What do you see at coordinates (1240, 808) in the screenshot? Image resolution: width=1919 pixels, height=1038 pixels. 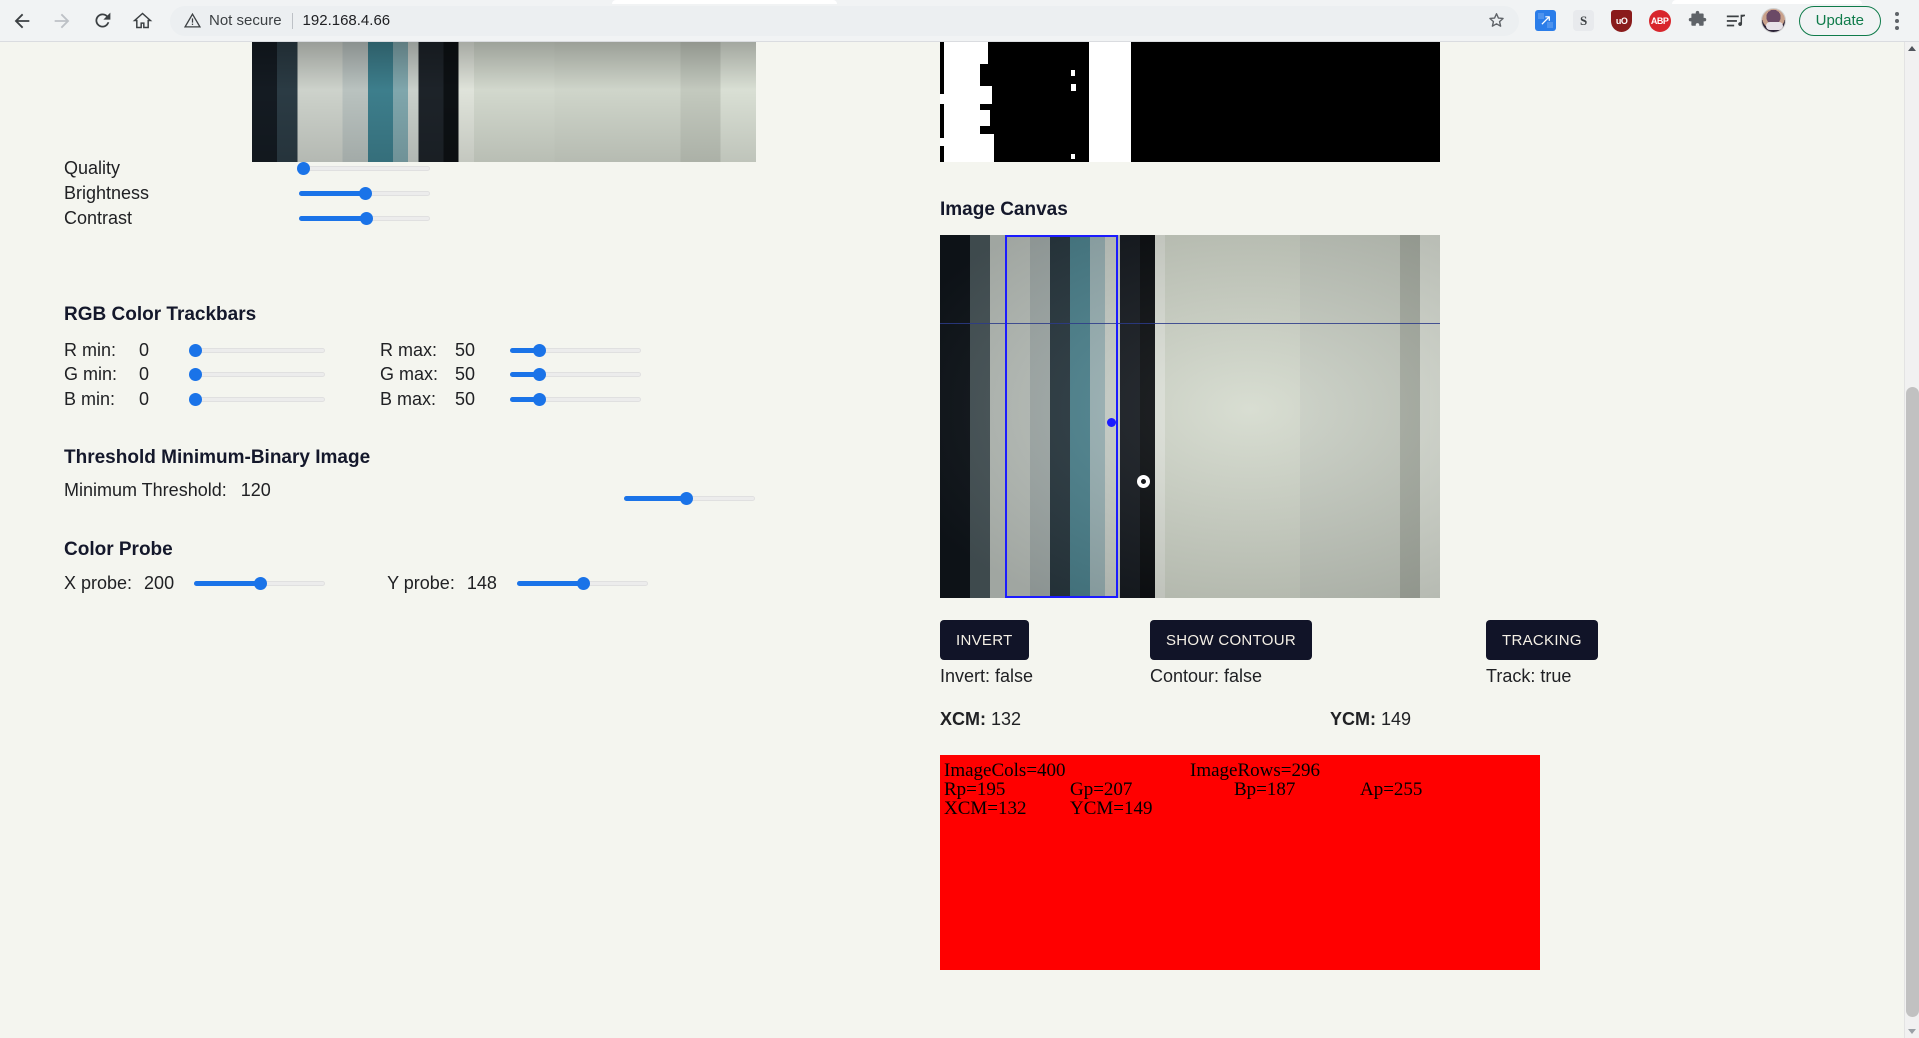 I see `readout-line-3: XCM=132 YCM=149` at bounding box center [1240, 808].